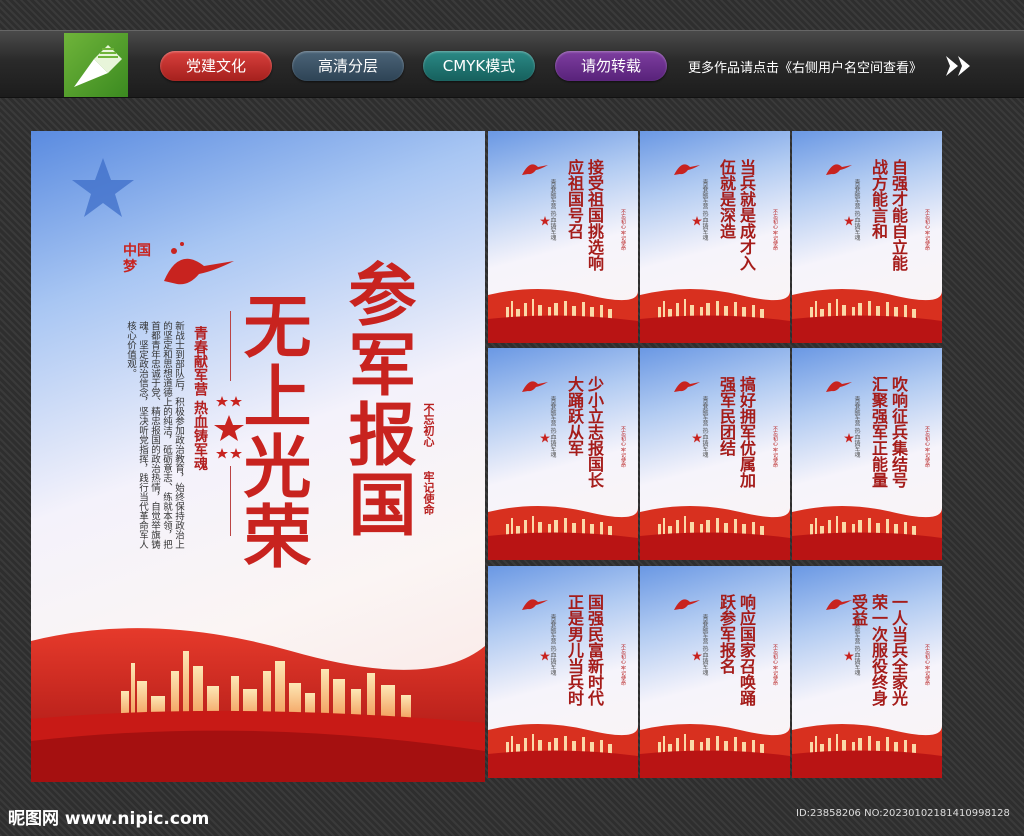 The width and height of the screenshot is (1024, 836). What do you see at coordinates (563, 237) in the screenshot?
I see `mini-poster: 青春献军营 热血铸军魂 接受祖国挑选响应祖国号召 不忘初心 牢记使命` at bounding box center [563, 237].